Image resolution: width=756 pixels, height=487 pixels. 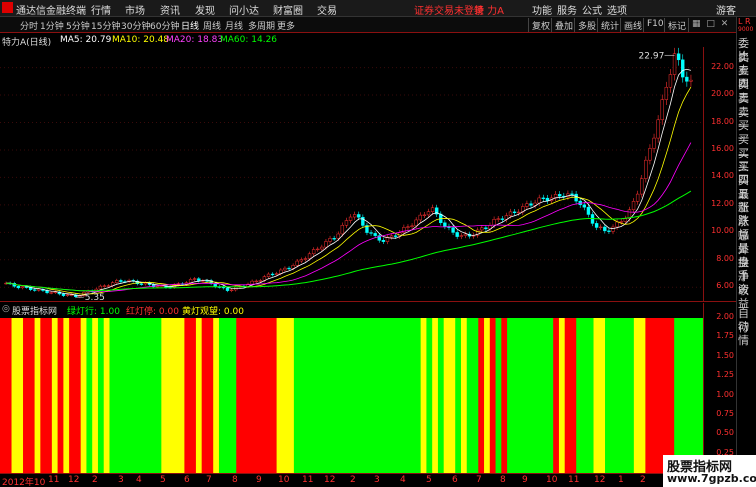 What do you see at coordinates (93, 312) in the screenshot?
I see `green-light-value: 绿灯行: 1.00` at bounding box center [93, 312].